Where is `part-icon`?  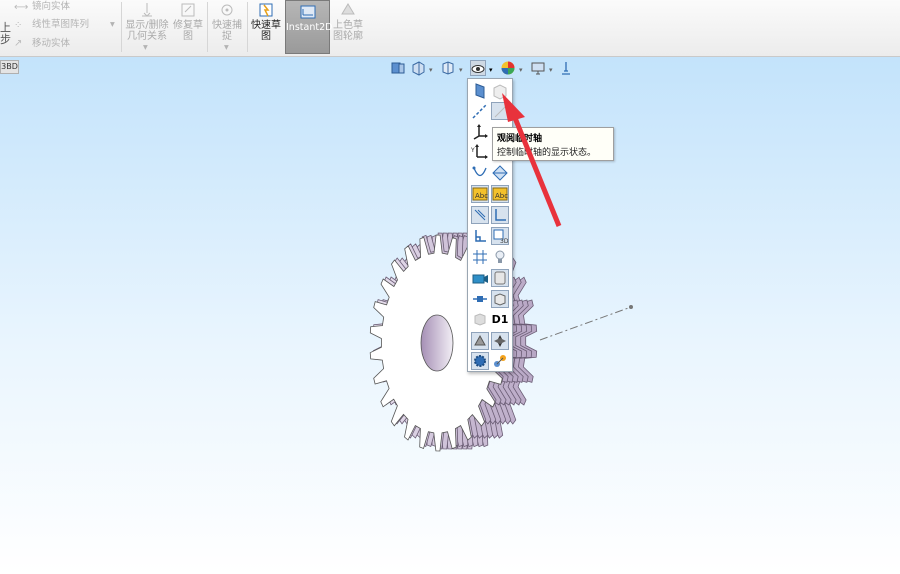
part-icon is located at coordinates (500, 299).